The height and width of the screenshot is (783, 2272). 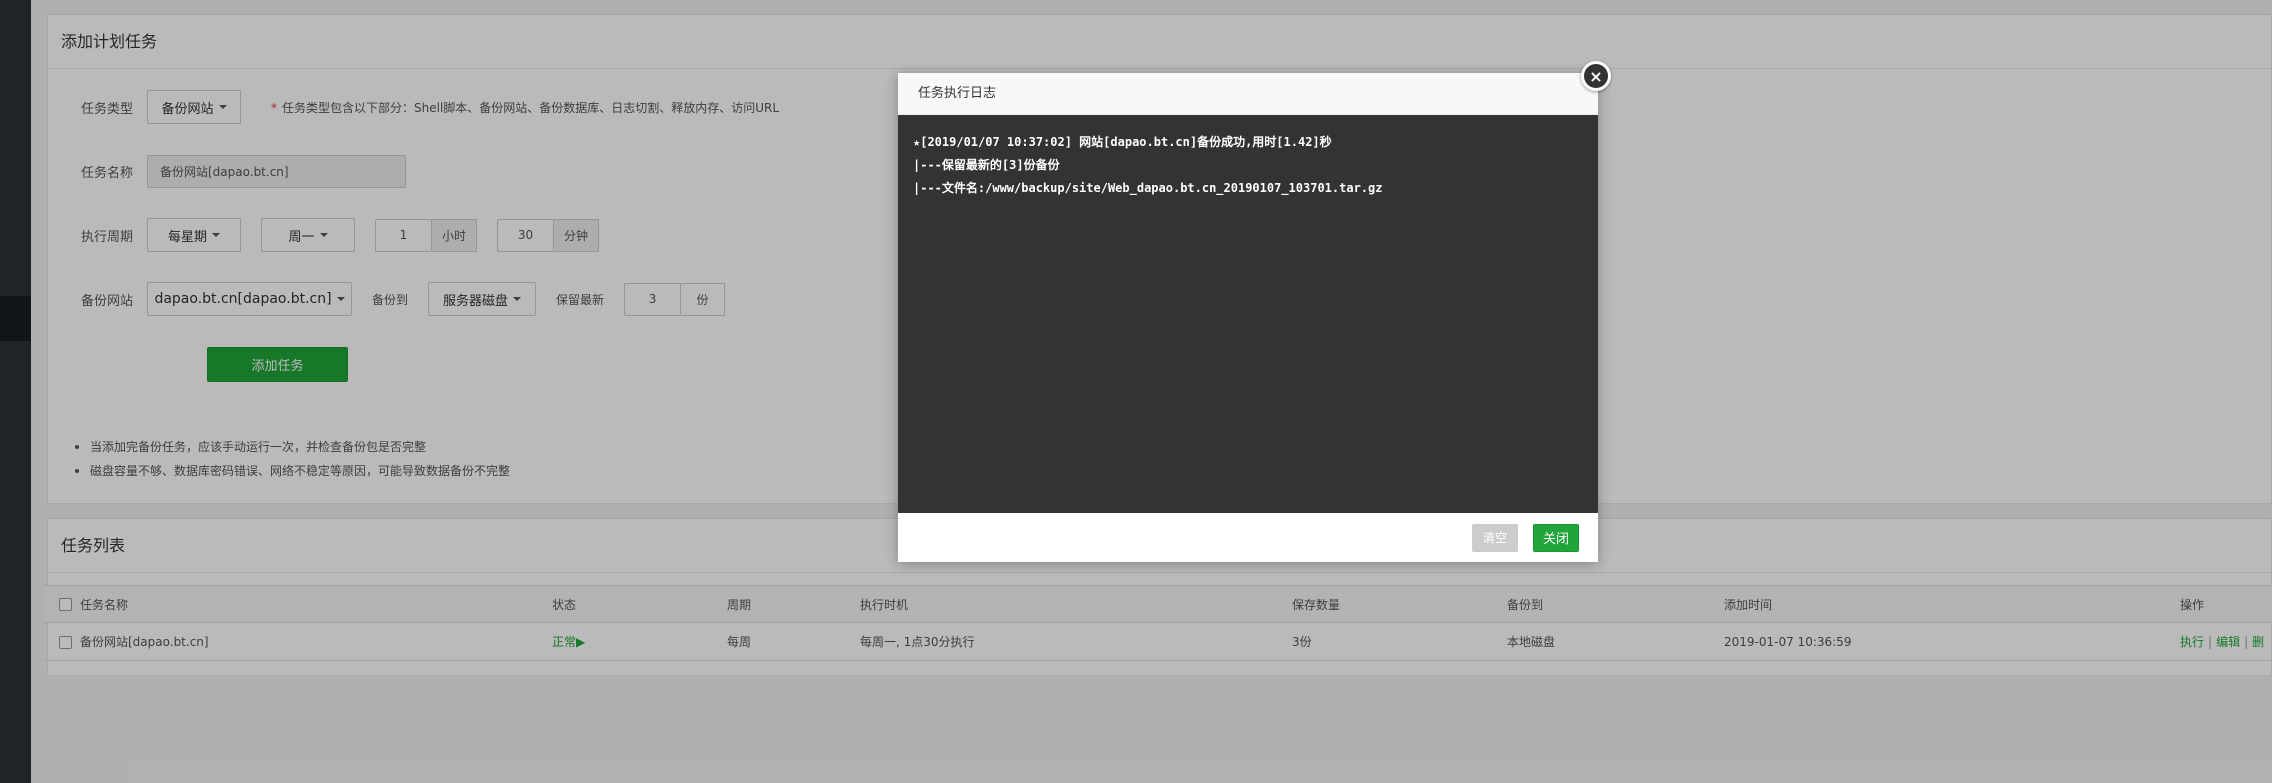 I want to click on clear-button: 清空, so click(x=1495, y=537).